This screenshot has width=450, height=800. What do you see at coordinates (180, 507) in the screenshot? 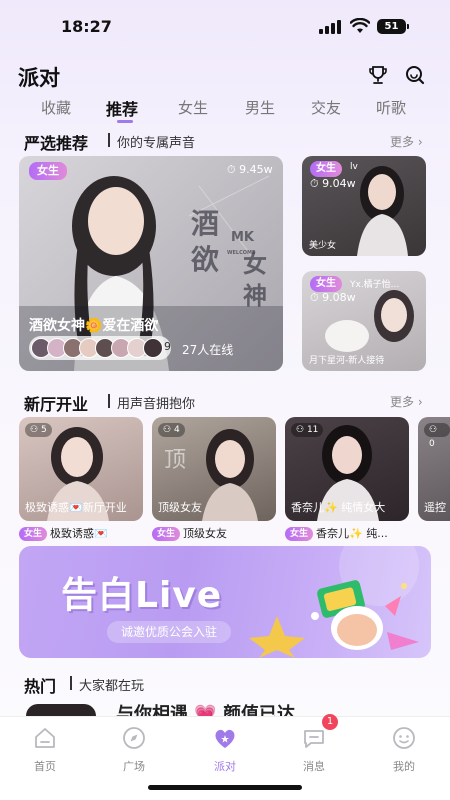
I see `room-name: 顶级女友` at bounding box center [180, 507].